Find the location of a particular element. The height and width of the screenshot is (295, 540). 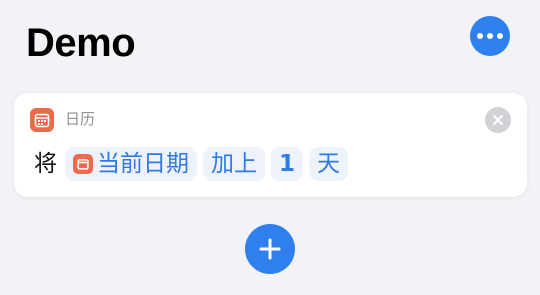

amount-token: 1 is located at coordinates (287, 164).